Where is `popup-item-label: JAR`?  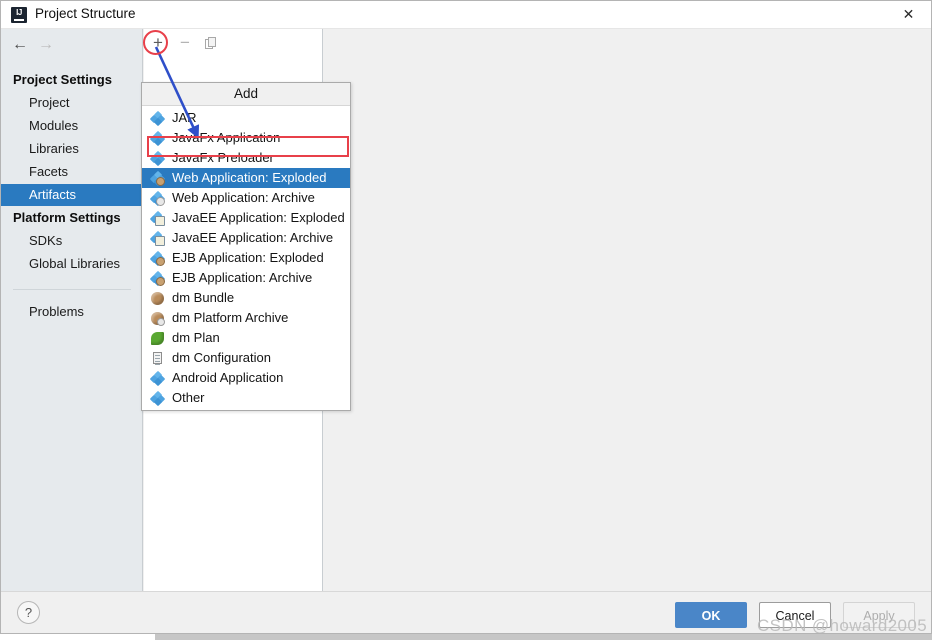 popup-item-label: JAR is located at coordinates (184, 117).